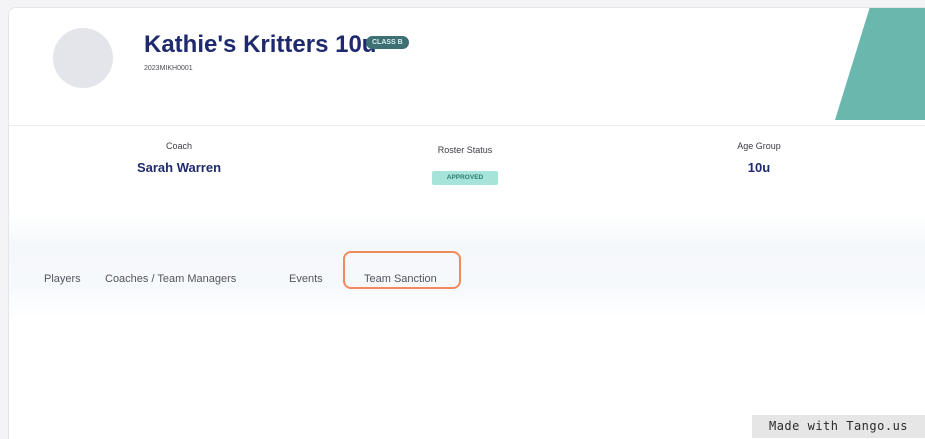  What do you see at coordinates (759, 167) in the screenshot?
I see `age-group-value: 10u` at bounding box center [759, 167].